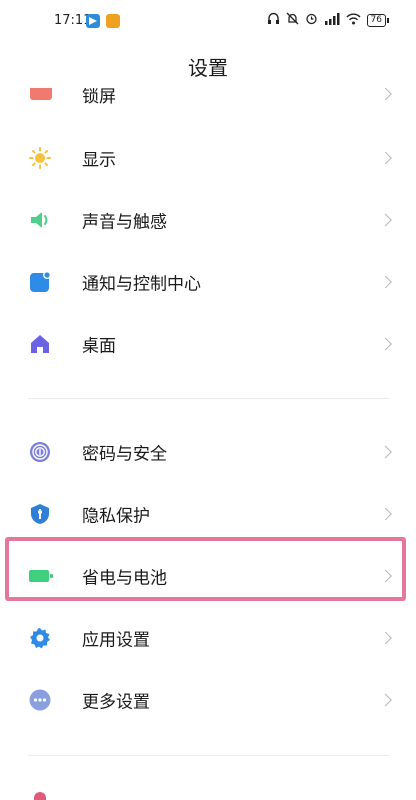 This screenshot has height=800, width=416. What do you see at coordinates (40, 700) in the screenshot?
I see `more-dots-icon` at bounding box center [40, 700].